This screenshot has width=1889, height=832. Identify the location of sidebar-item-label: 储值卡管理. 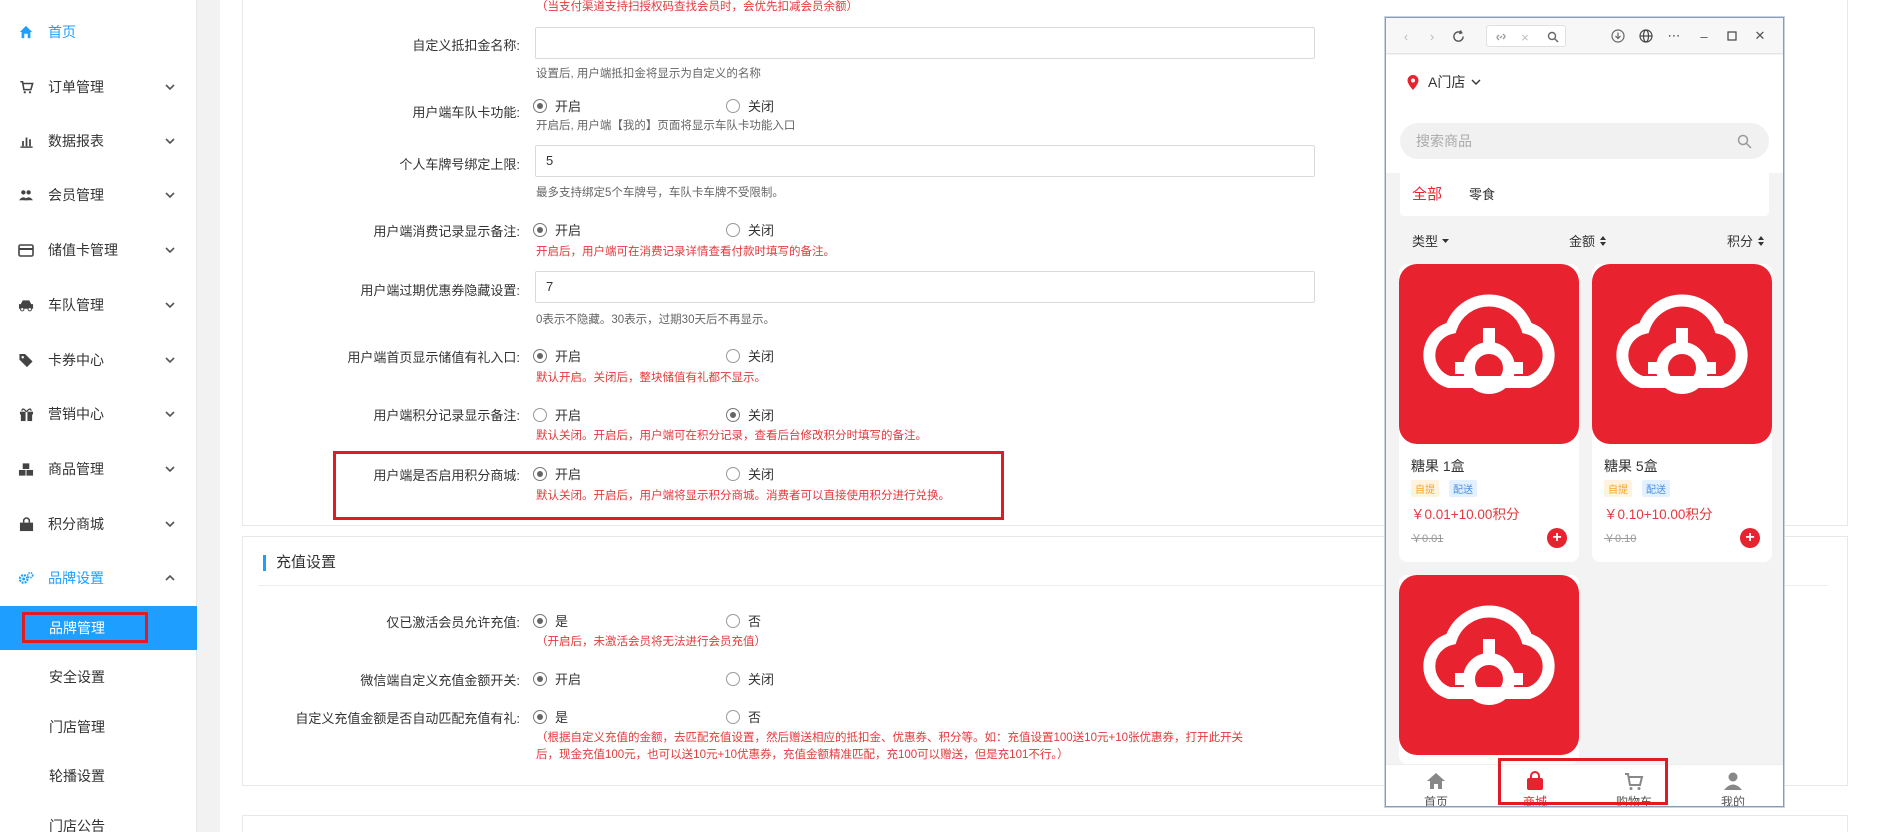
(83, 250).